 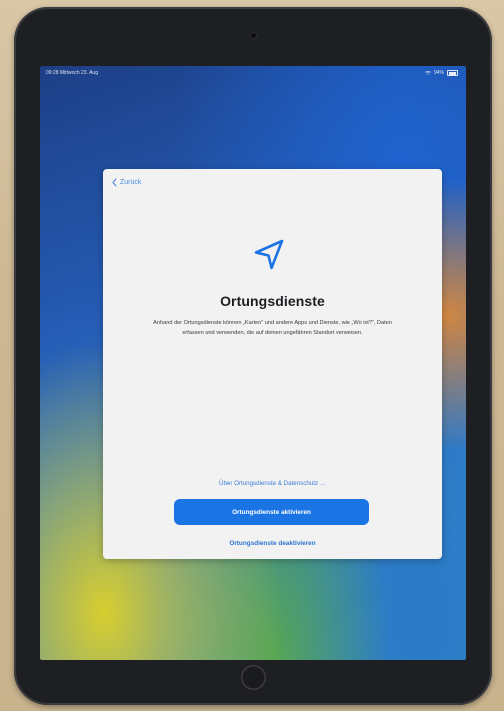 What do you see at coordinates (114, 182) in the screenshot?
I see `chevron-left-icon` at bounding box center [114, 182].